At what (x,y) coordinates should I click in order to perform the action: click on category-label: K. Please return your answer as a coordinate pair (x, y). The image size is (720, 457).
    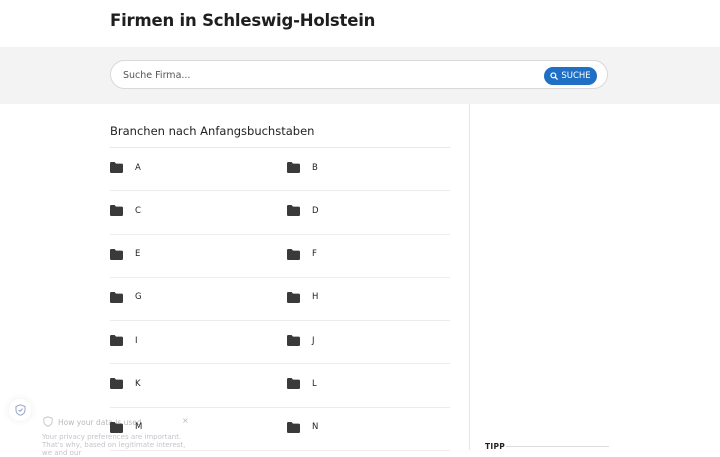
    Looking at the image, I should click on (138, 383).